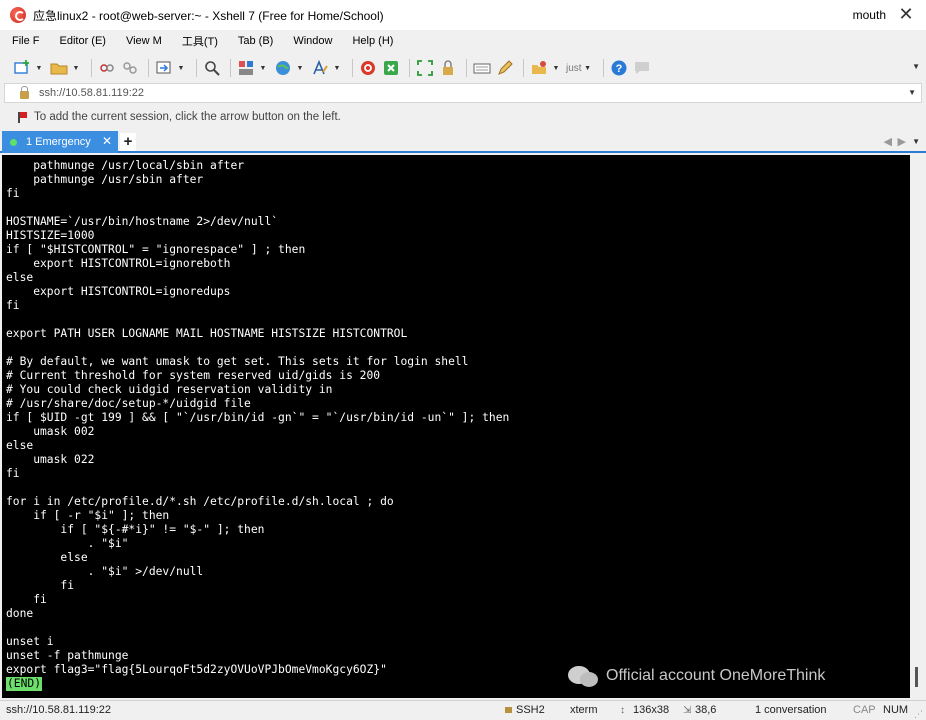 The image size is (926, 720). I want to click on status-address: ssh://10.58.81.119:22, so click(58, 710).